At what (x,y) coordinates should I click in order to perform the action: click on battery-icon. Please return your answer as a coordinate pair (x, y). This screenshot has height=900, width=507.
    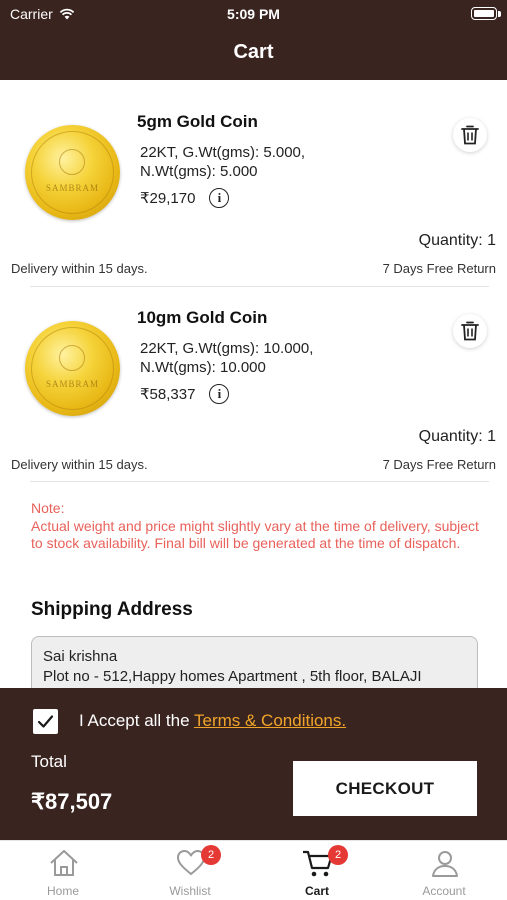
    Looking at the image, I should click on (484, 13).